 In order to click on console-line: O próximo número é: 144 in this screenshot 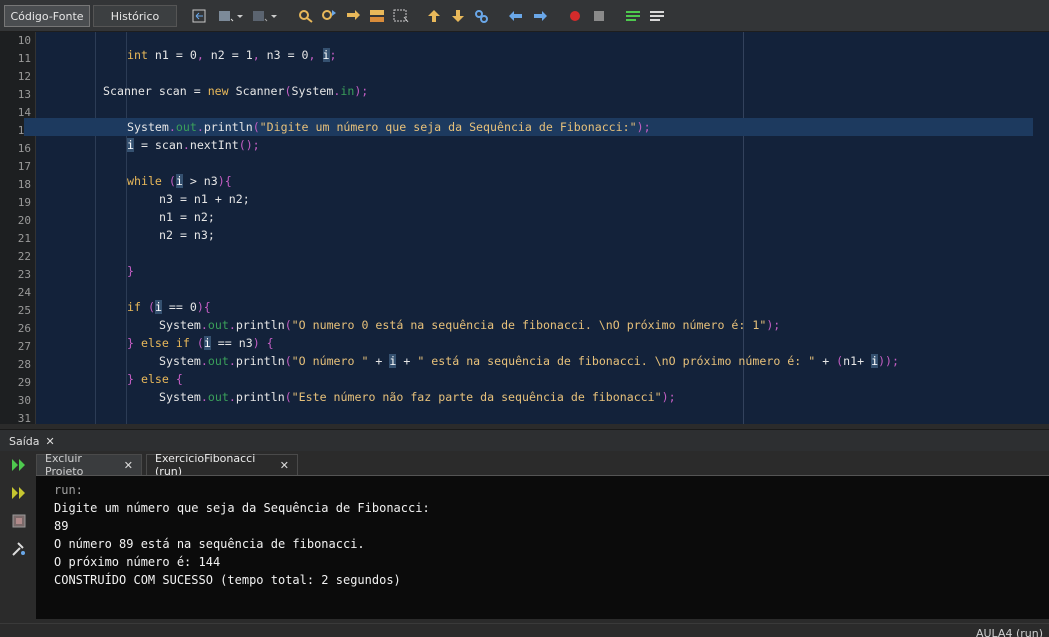, I will do `click(137, 562)`.